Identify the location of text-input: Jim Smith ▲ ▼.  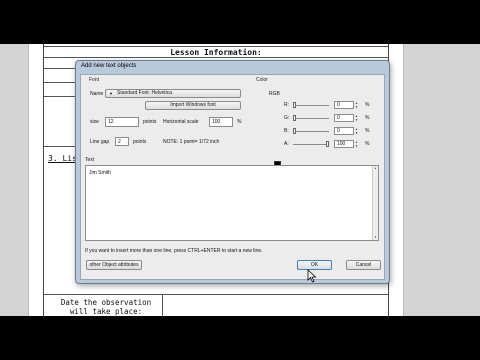
(232, 203).